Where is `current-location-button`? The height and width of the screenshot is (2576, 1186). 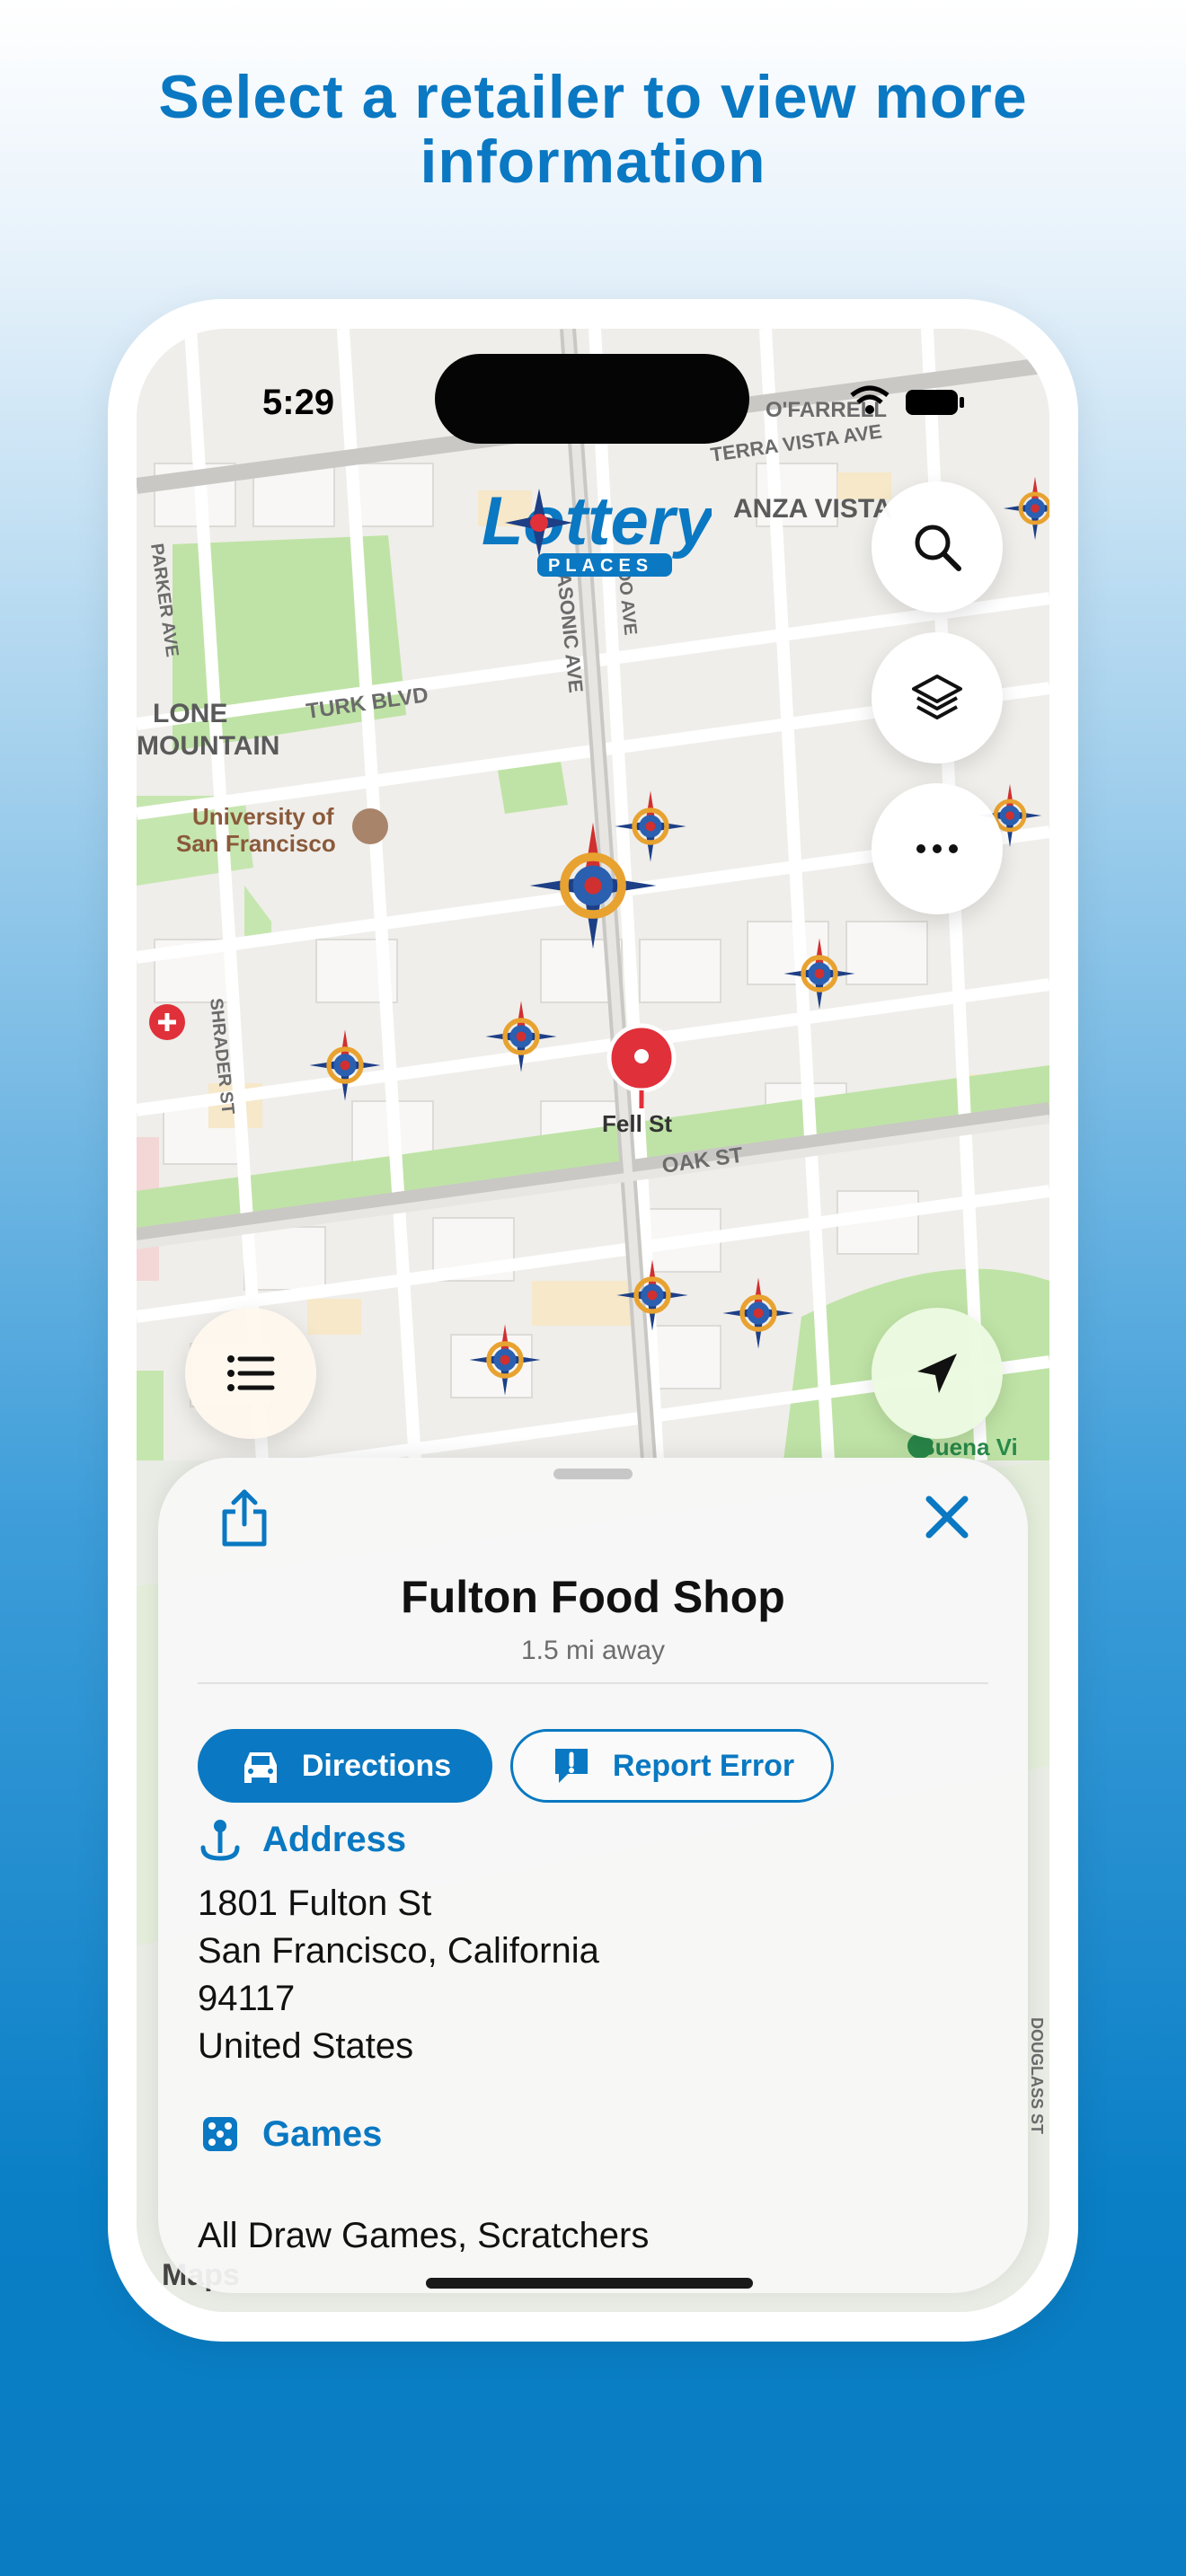 current-location-button is located at coordinates (937, 1373).